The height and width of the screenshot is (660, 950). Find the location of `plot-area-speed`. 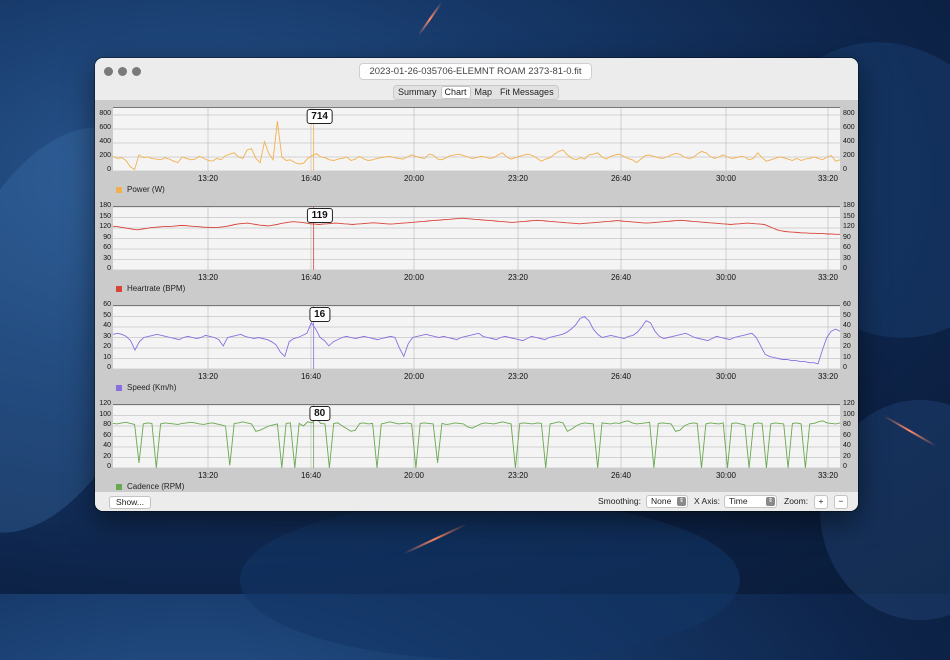

plot-area-speed is located at coordinates (476, 337).